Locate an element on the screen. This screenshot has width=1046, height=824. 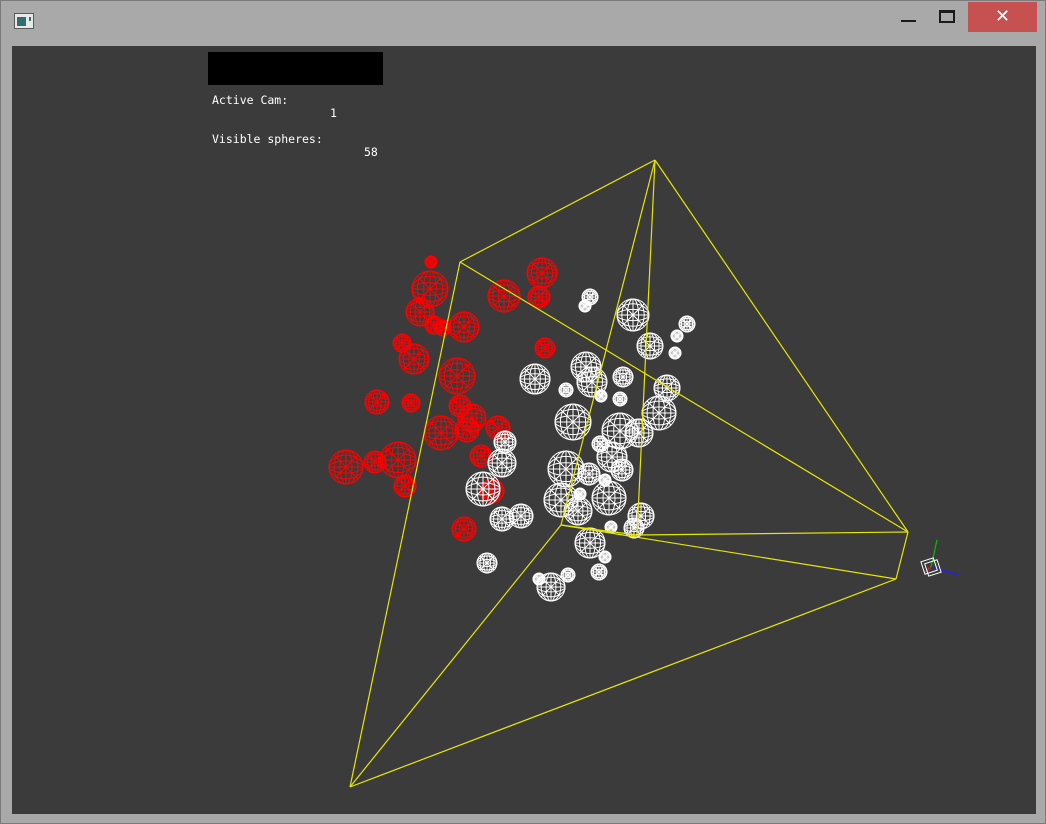
close-button: ✕ is located at coordinates (1002, 17).